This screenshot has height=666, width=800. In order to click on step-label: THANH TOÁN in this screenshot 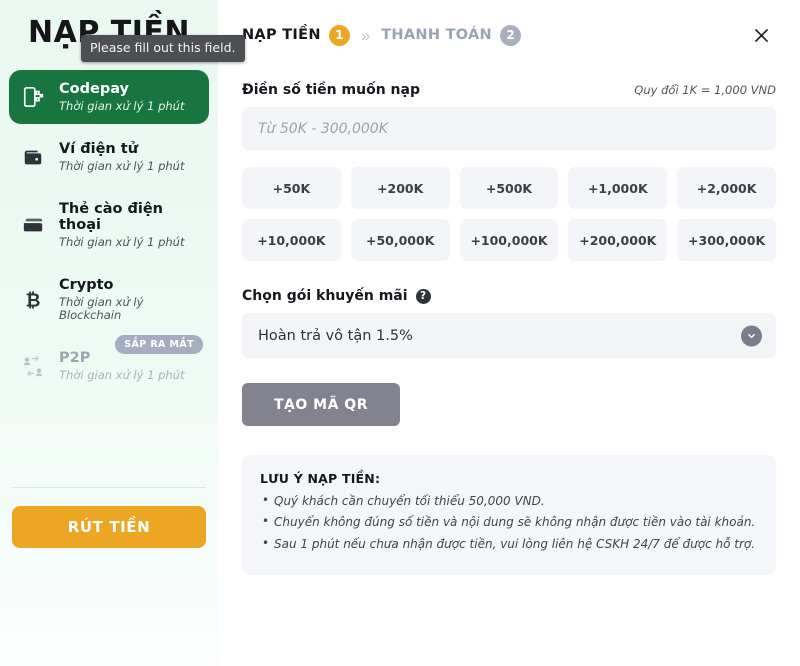, I will do `click(436, 35)`.